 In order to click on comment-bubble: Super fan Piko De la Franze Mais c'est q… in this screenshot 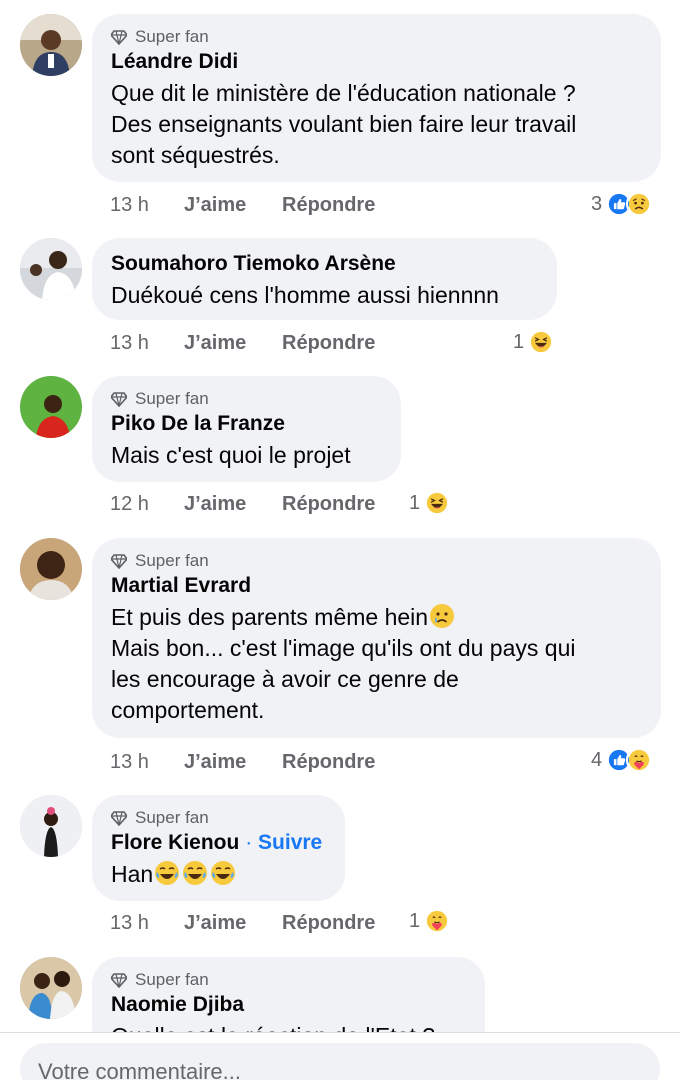, I will do `click(246, 429)`.